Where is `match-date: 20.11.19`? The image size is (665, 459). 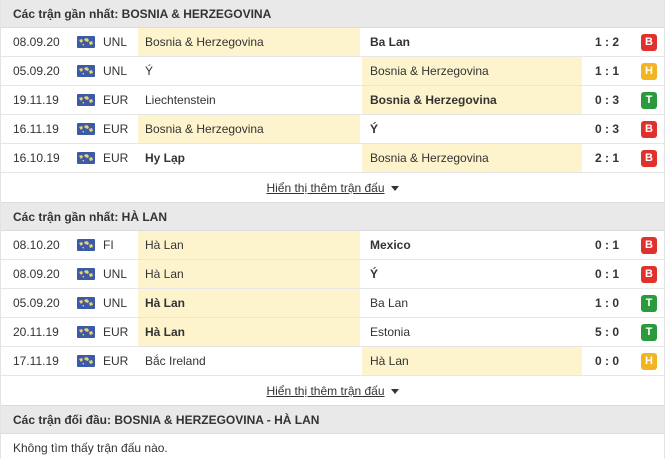
match-date: 20.11.19 is located at coordinates (36, 332).